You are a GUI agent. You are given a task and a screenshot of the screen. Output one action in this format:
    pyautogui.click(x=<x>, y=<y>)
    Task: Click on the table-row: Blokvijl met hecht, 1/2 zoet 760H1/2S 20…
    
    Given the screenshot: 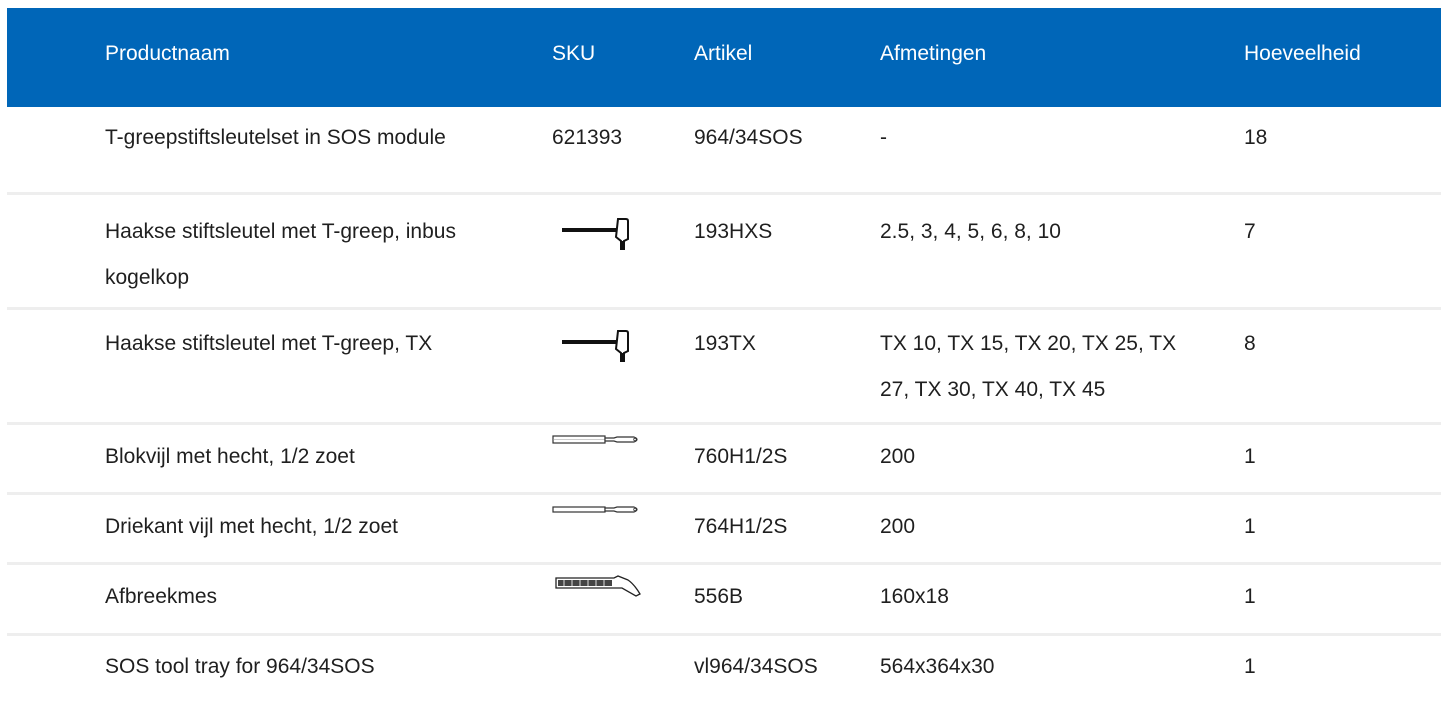 What is the action you would take?
    pyautogui.click(x=724, y=460)
    